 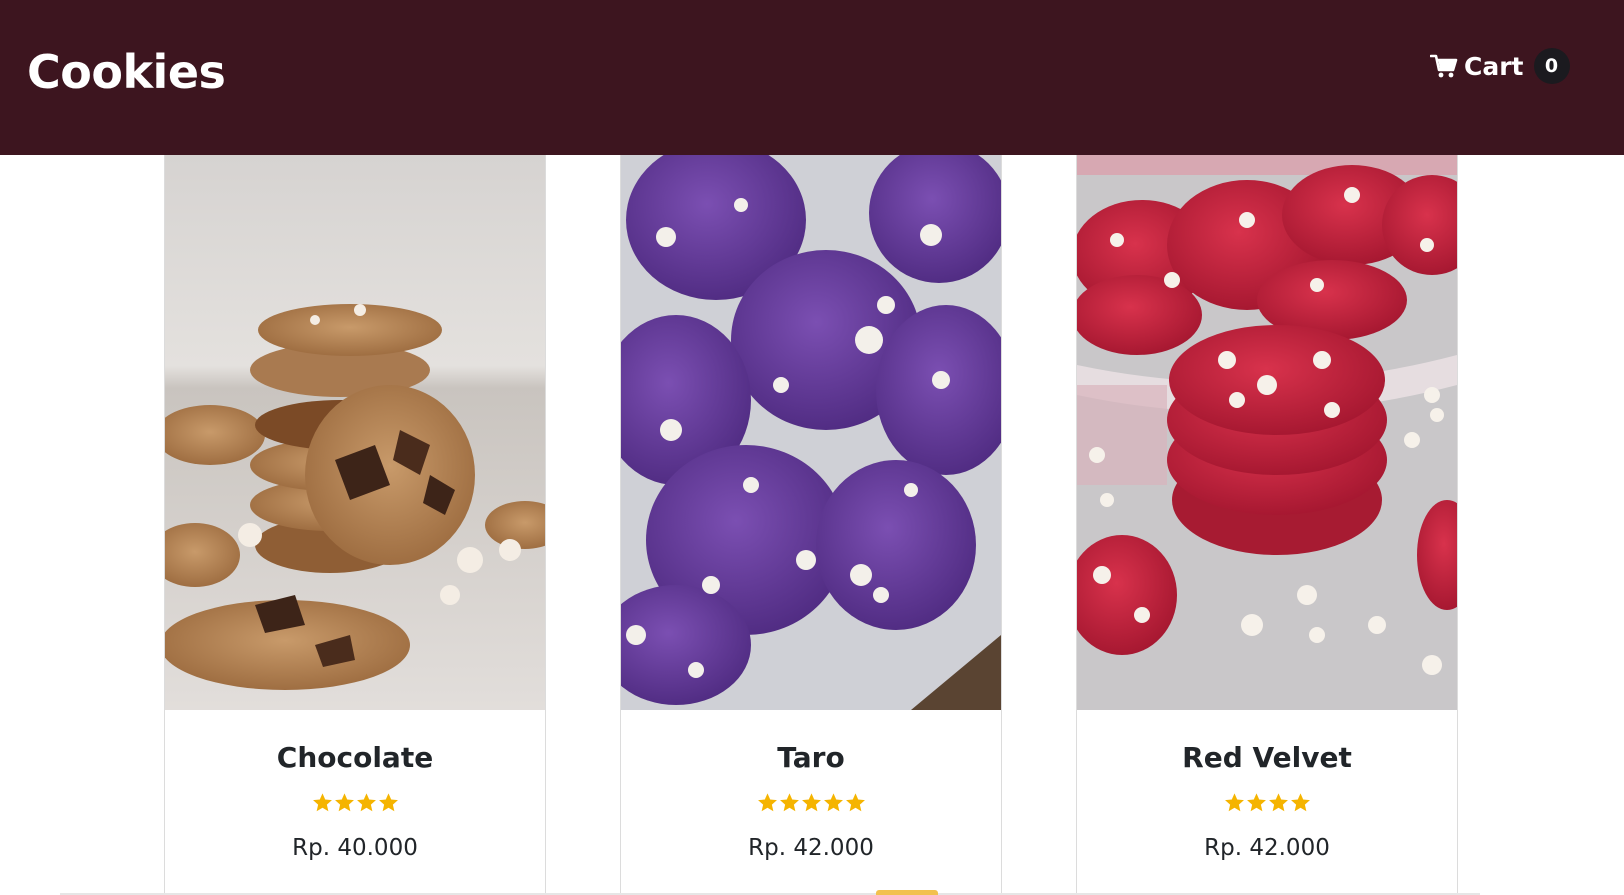 I want to click on cart-count-badge: 0, so click(x=1551, y=66).